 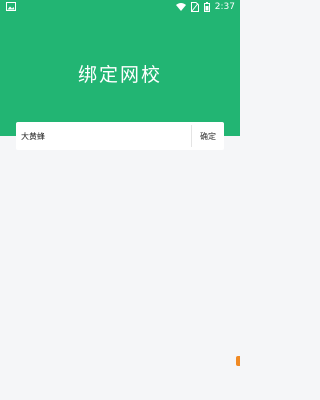 I want to click on status-icons: 2:37, so click(x=203, y=7).